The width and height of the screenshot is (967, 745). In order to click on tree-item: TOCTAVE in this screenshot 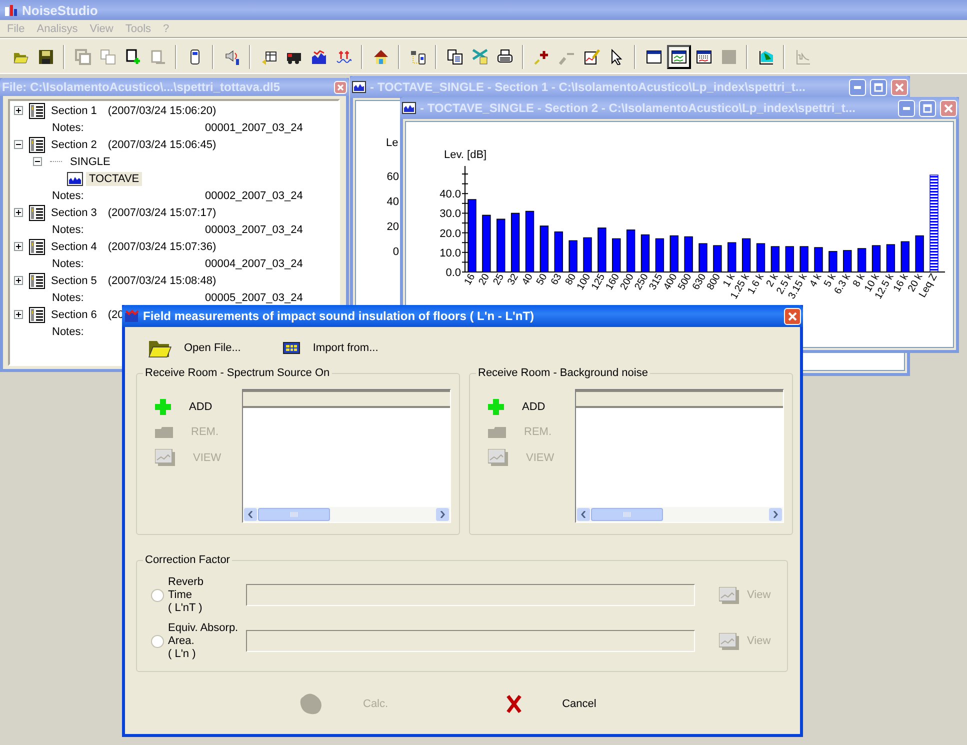, I will do `click(114, 179)`.